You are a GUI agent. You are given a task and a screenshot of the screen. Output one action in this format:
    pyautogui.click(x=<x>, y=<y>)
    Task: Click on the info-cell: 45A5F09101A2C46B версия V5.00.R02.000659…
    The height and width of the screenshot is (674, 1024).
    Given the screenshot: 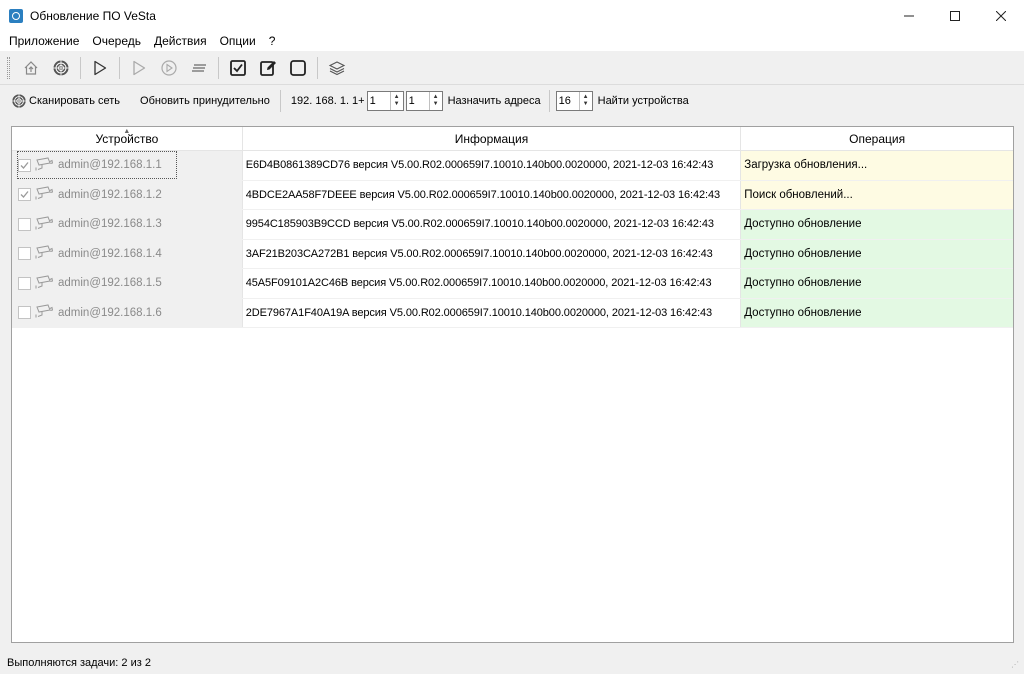 What is the action you would take?
    pyautogui.click(x=492, y=283)
    